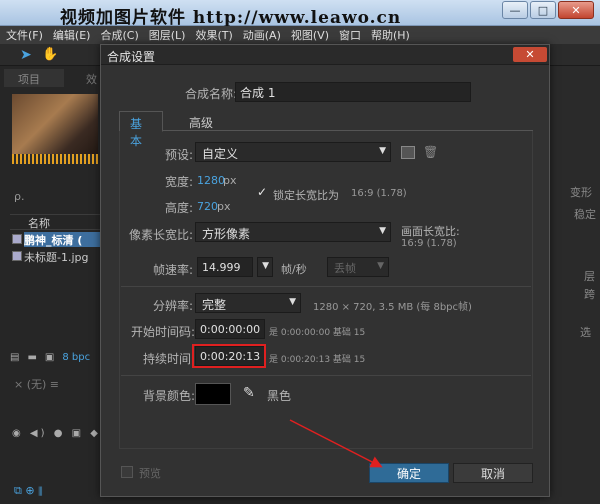  Describe the element at coordinates (226, 234) in the screenshot. I see `pixel-aspect-value: 方形像素` at that location.